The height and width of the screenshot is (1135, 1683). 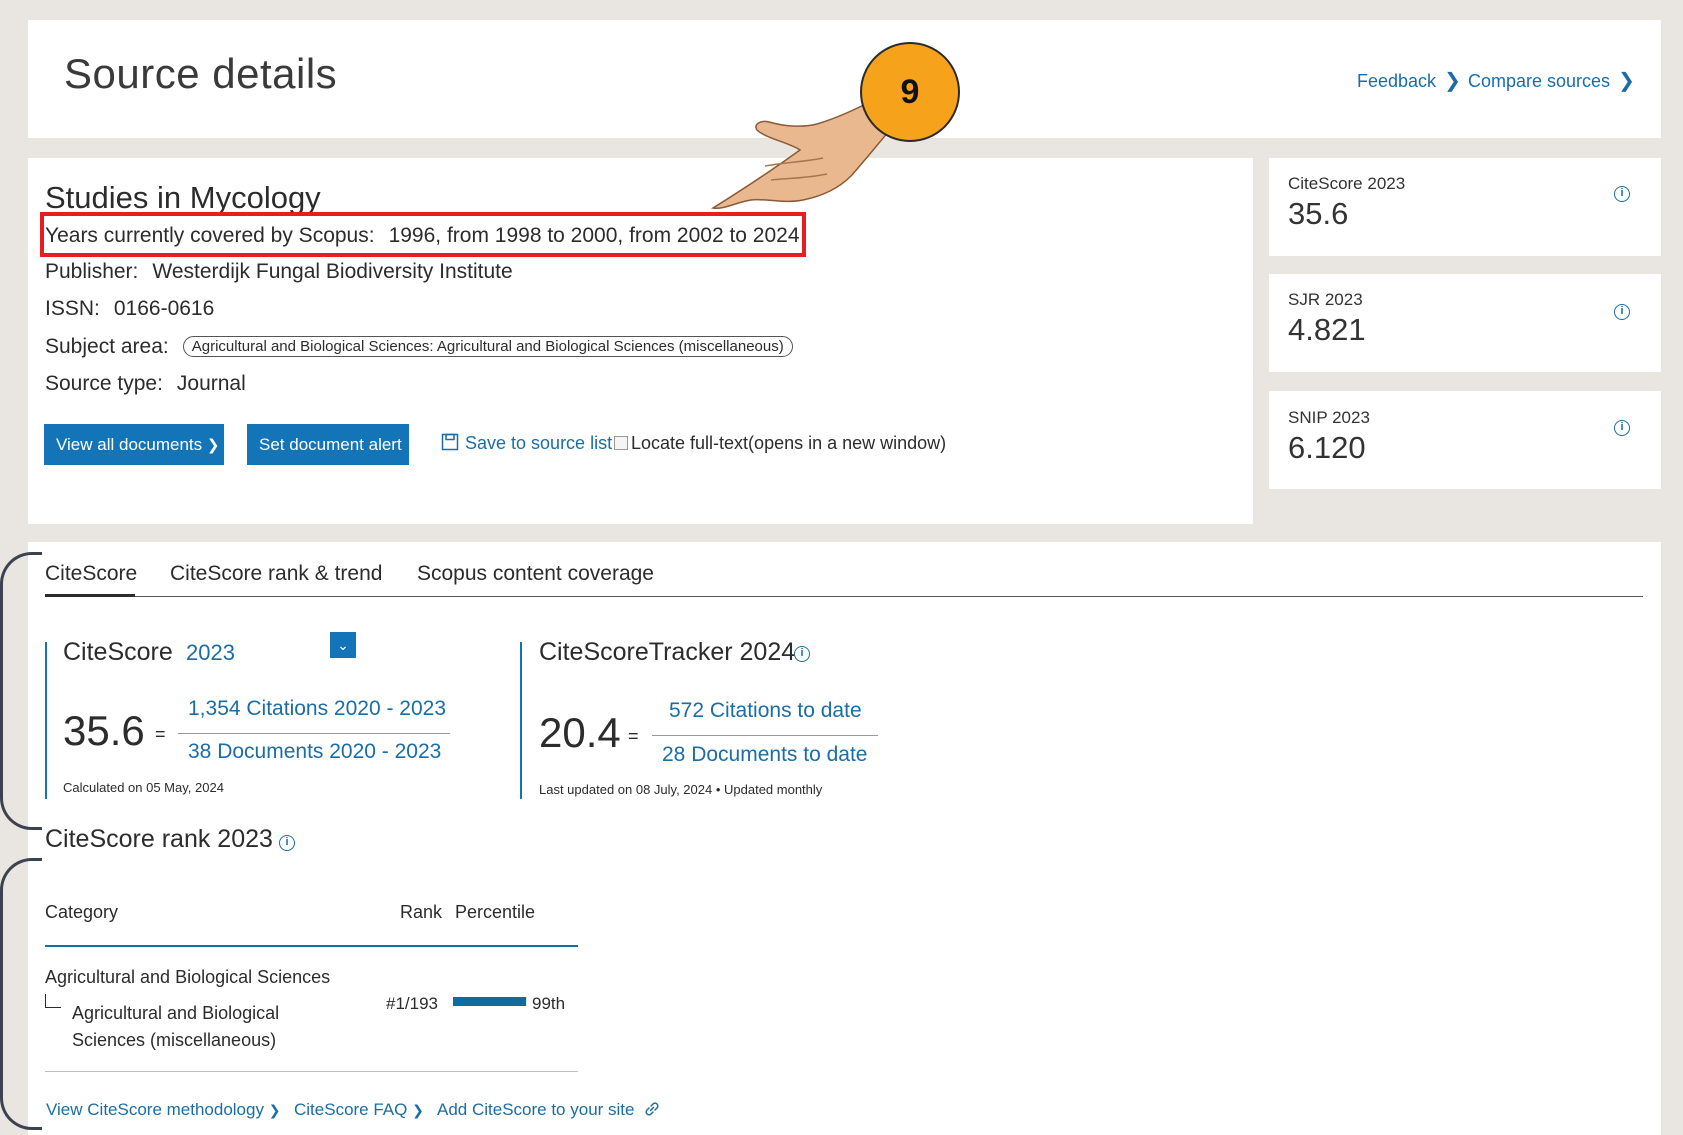 I want to click on tracker-label: CiteScoreTracker 2024, so click(x=667, y=652).